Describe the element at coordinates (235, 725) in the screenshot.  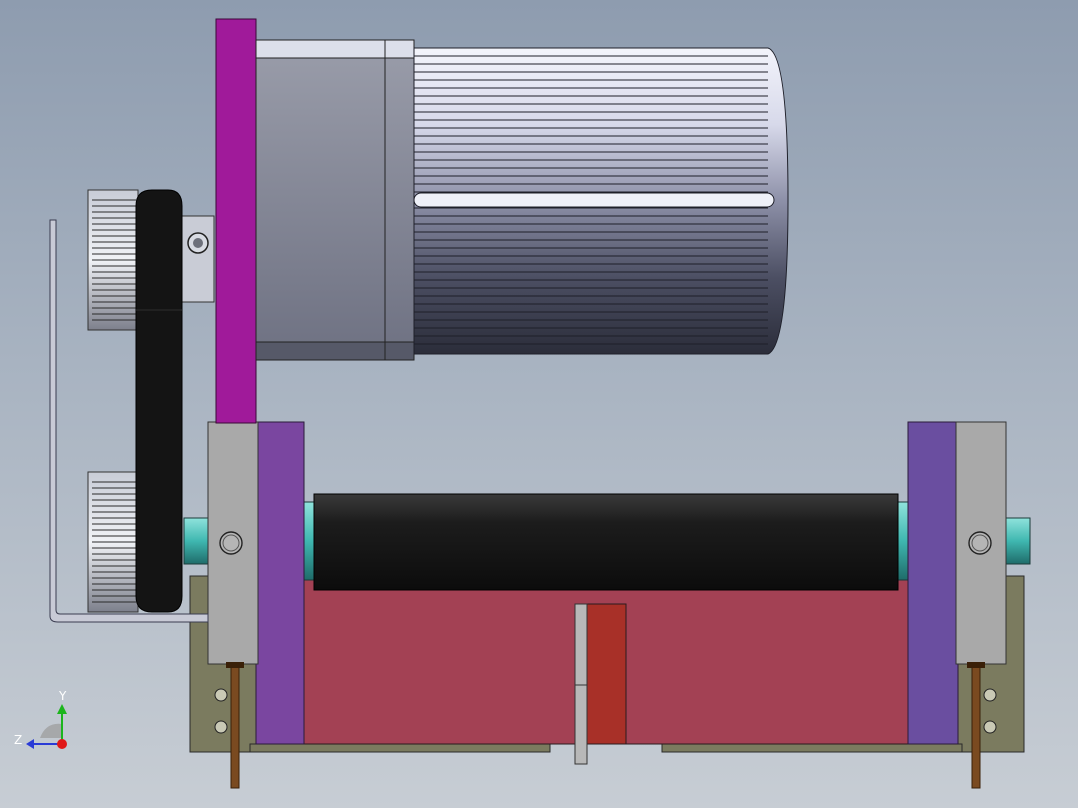
I see `rod-left` at that location.